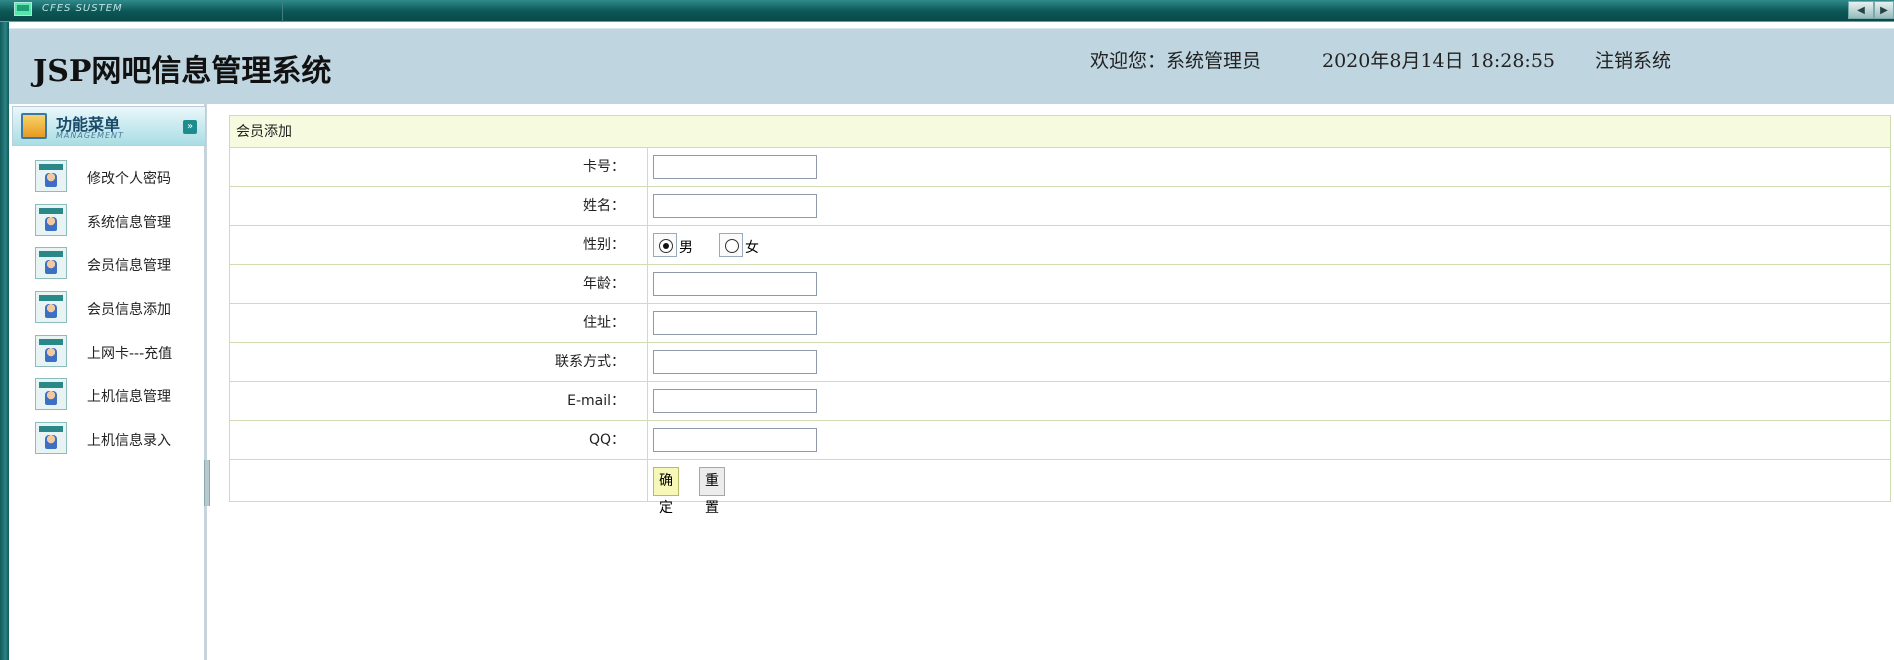  I want to click on radio-unchecked-icon, so click(732, 246).